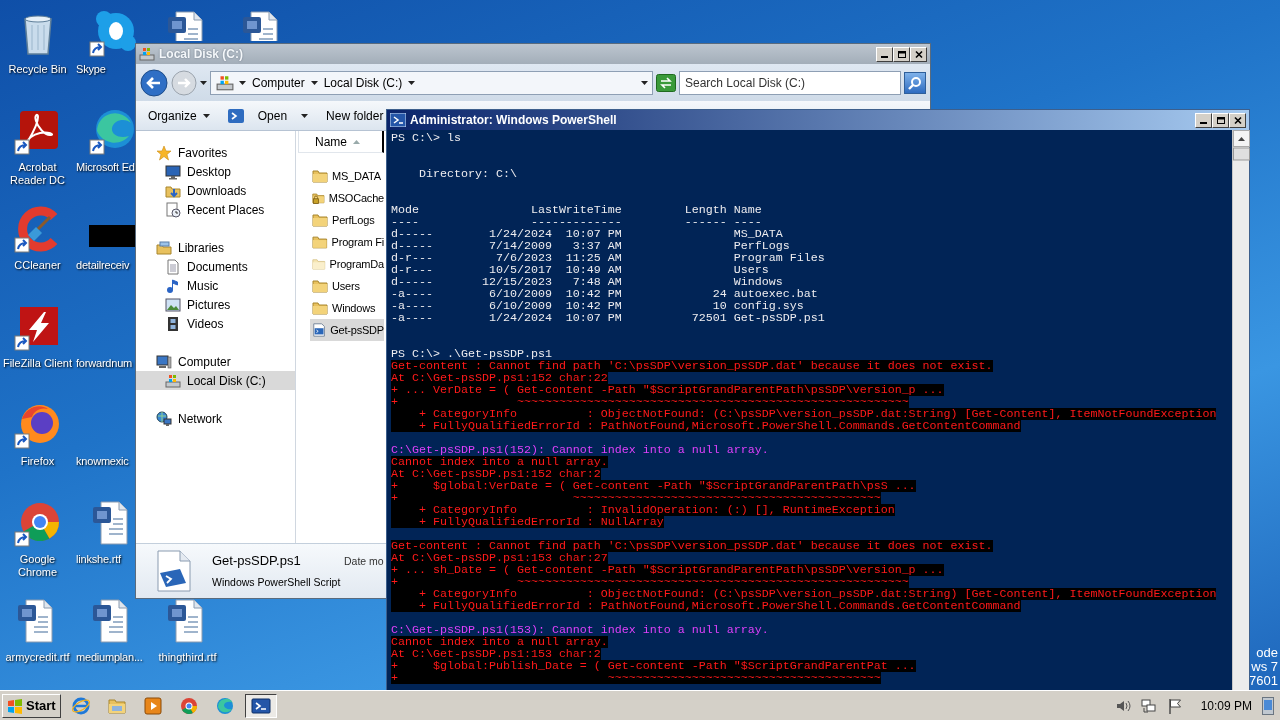 The width and height of the screenshot is (1280, 720). I want to click on desktop-icon-label: detailreceiv, so click(102, 265).